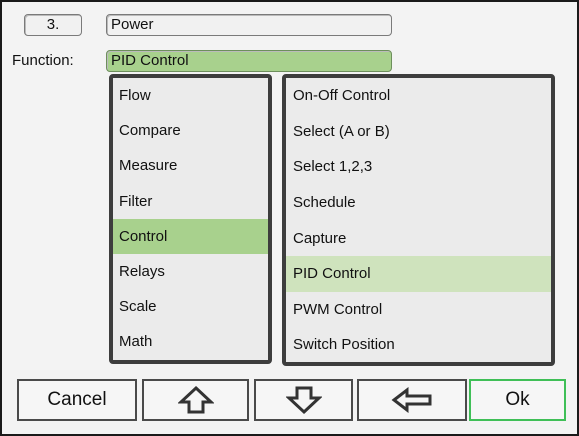 This screenshot has width=579, height=436. I want to click on function-item-capture: Capture, so click(418, 238).